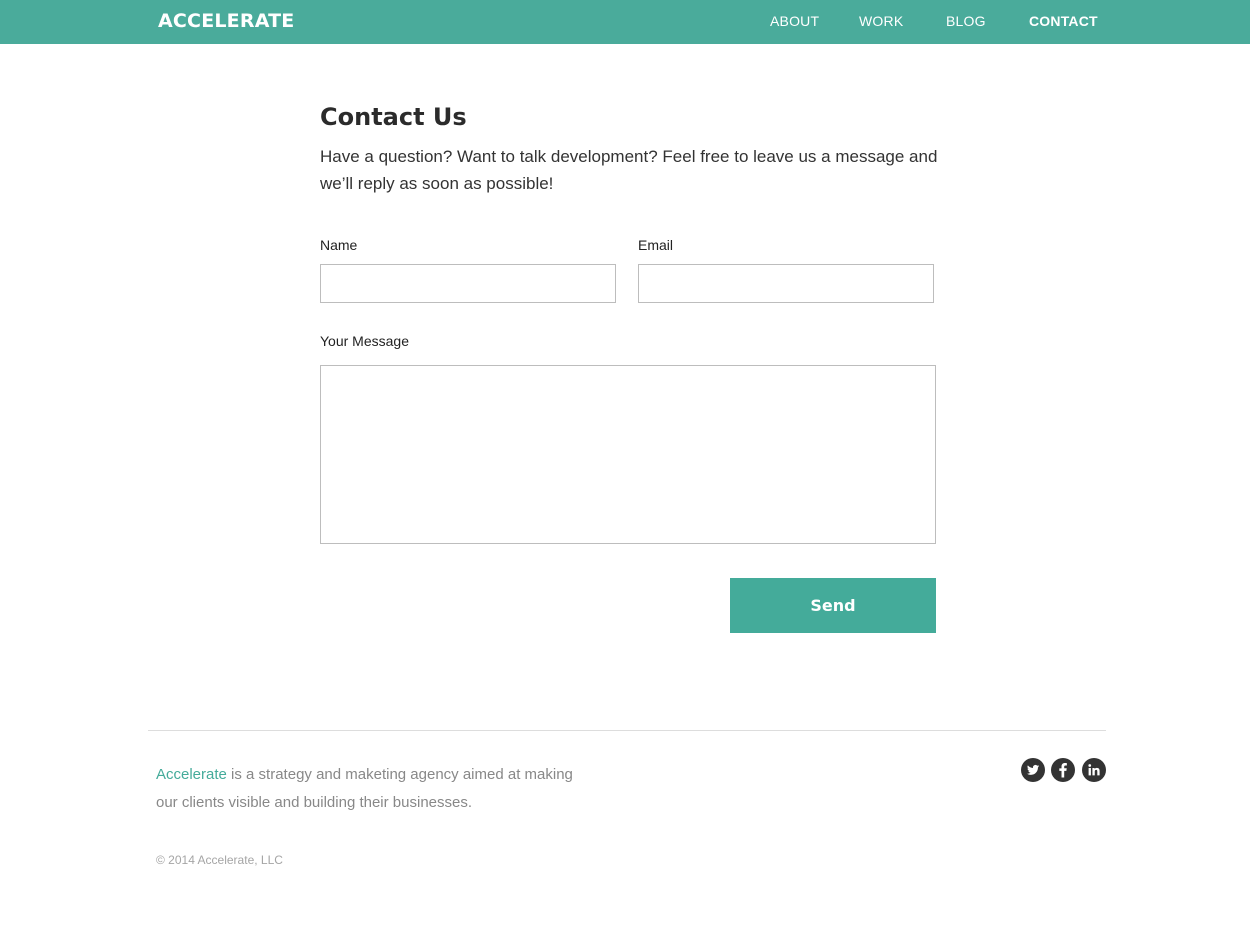 This screenshot has width=1250, height=939. I want to click on send-button: Send, so click(833, 605).